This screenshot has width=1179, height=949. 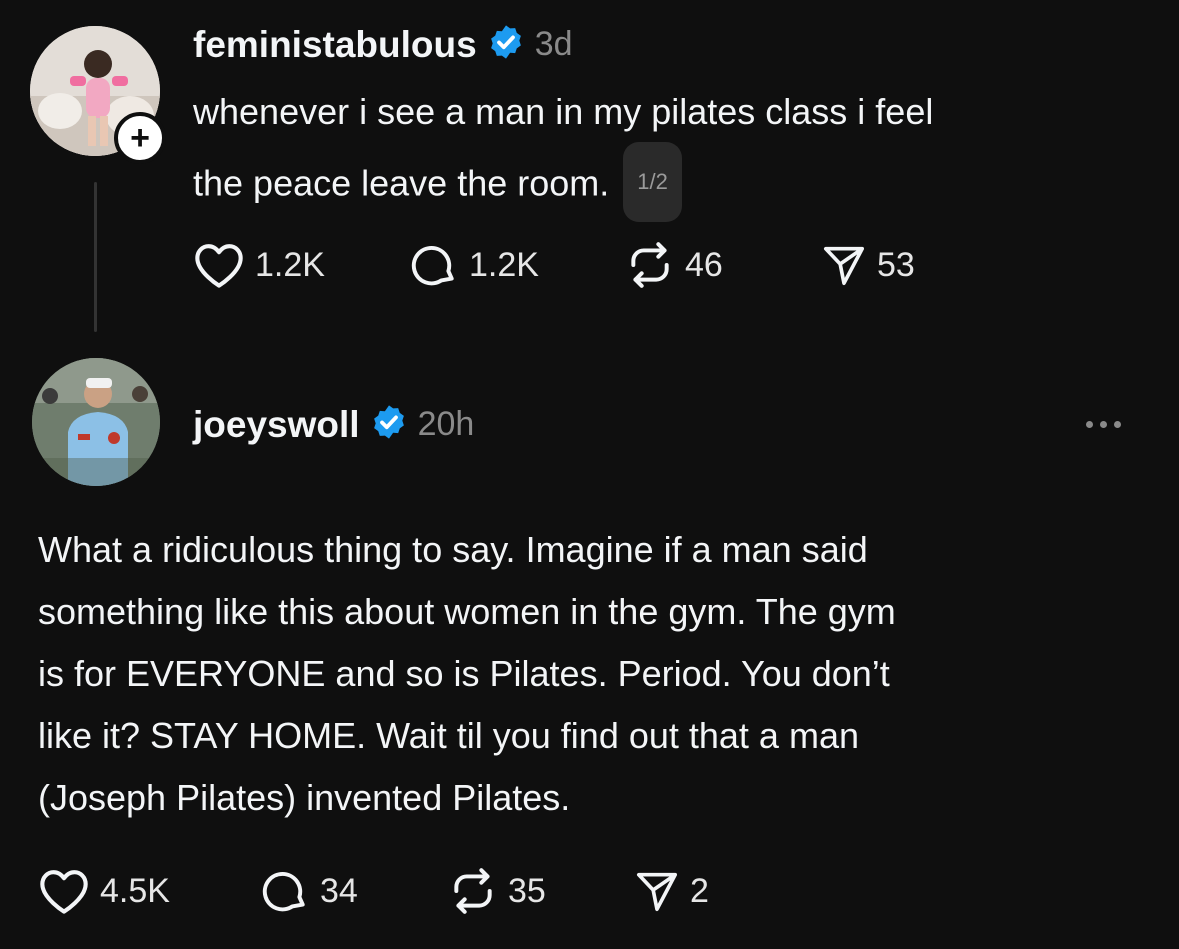 What do you see at coordinates (290, 264) in the screenshot?
I see `like-count: 1.2K` at bounding box center [290, 264].